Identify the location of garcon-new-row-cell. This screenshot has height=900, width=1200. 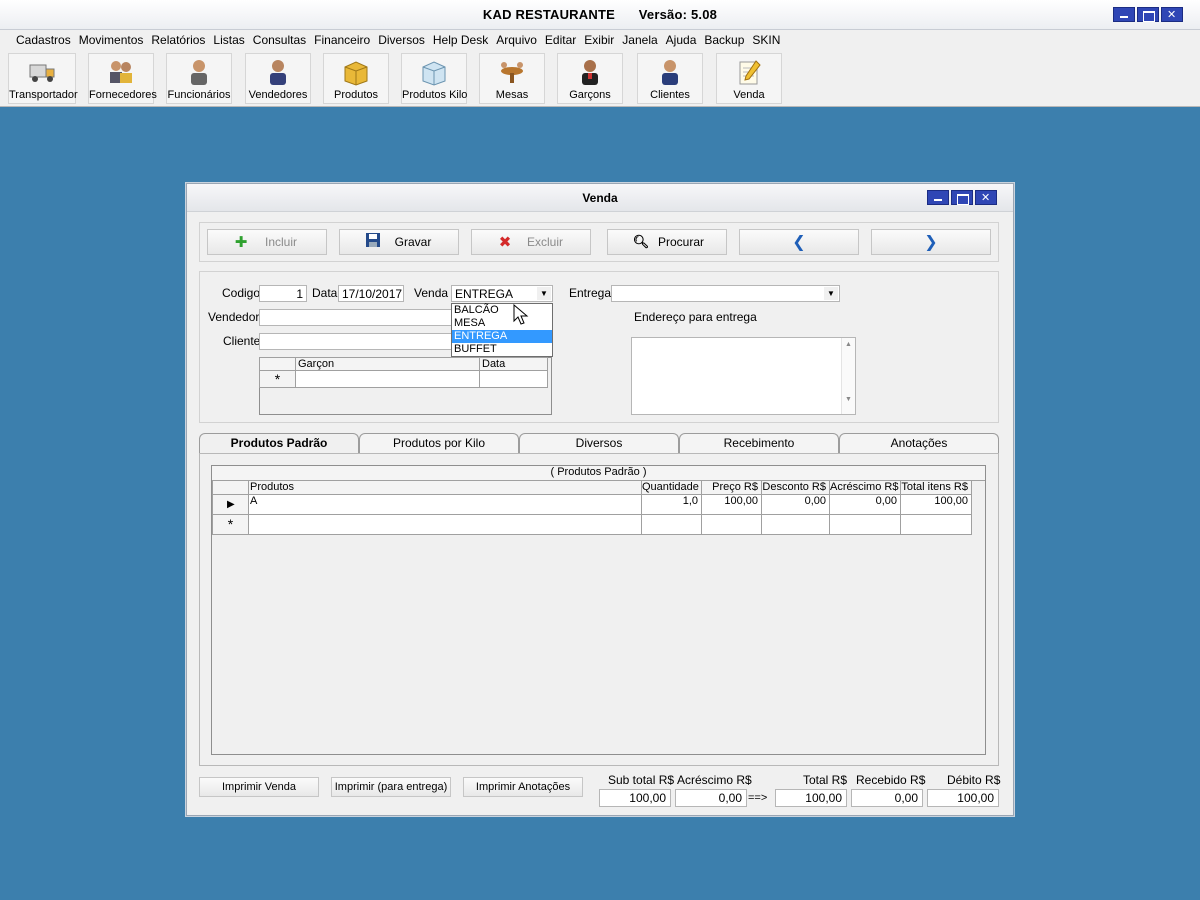
(387, 379).